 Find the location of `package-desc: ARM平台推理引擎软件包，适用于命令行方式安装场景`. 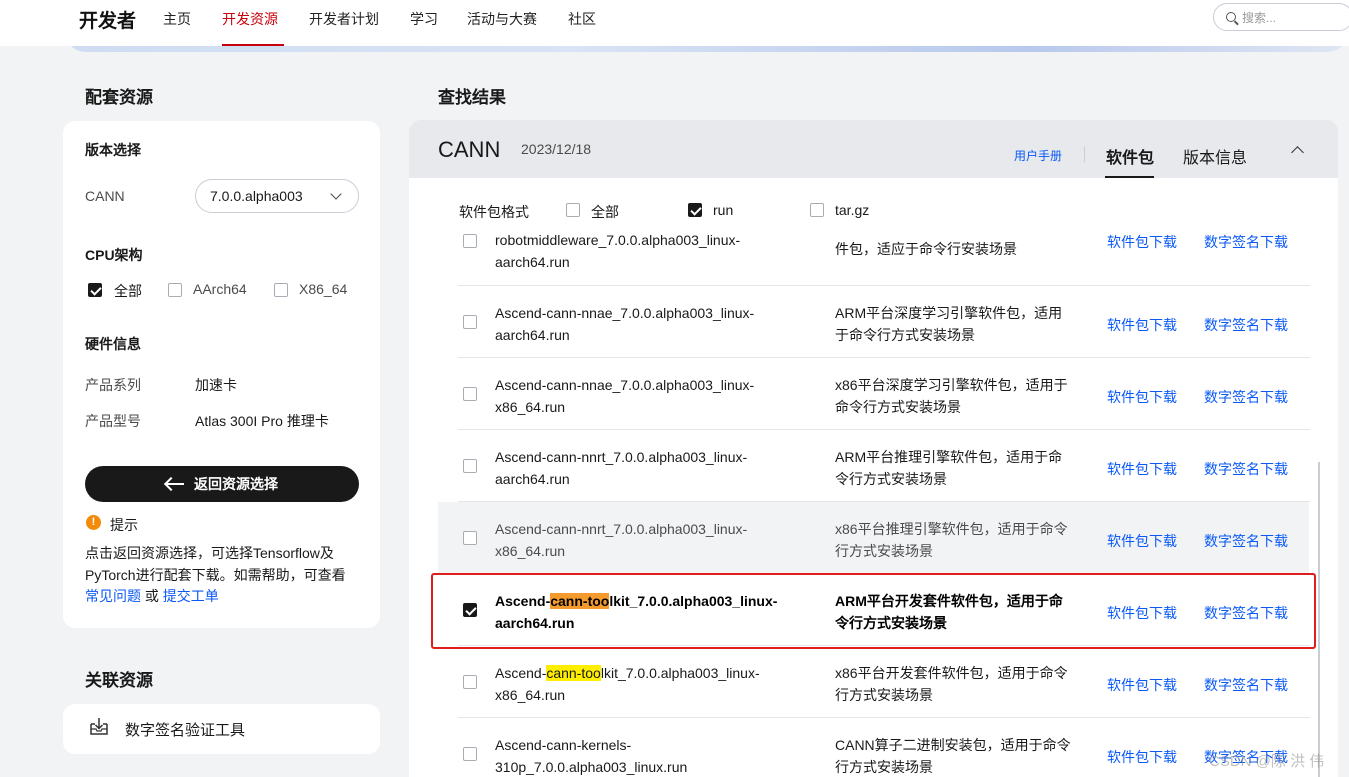

package-desc: ARM平台推理引擎软件包，适用于命令行方式安装场景 is located at coordinates (949, 468).